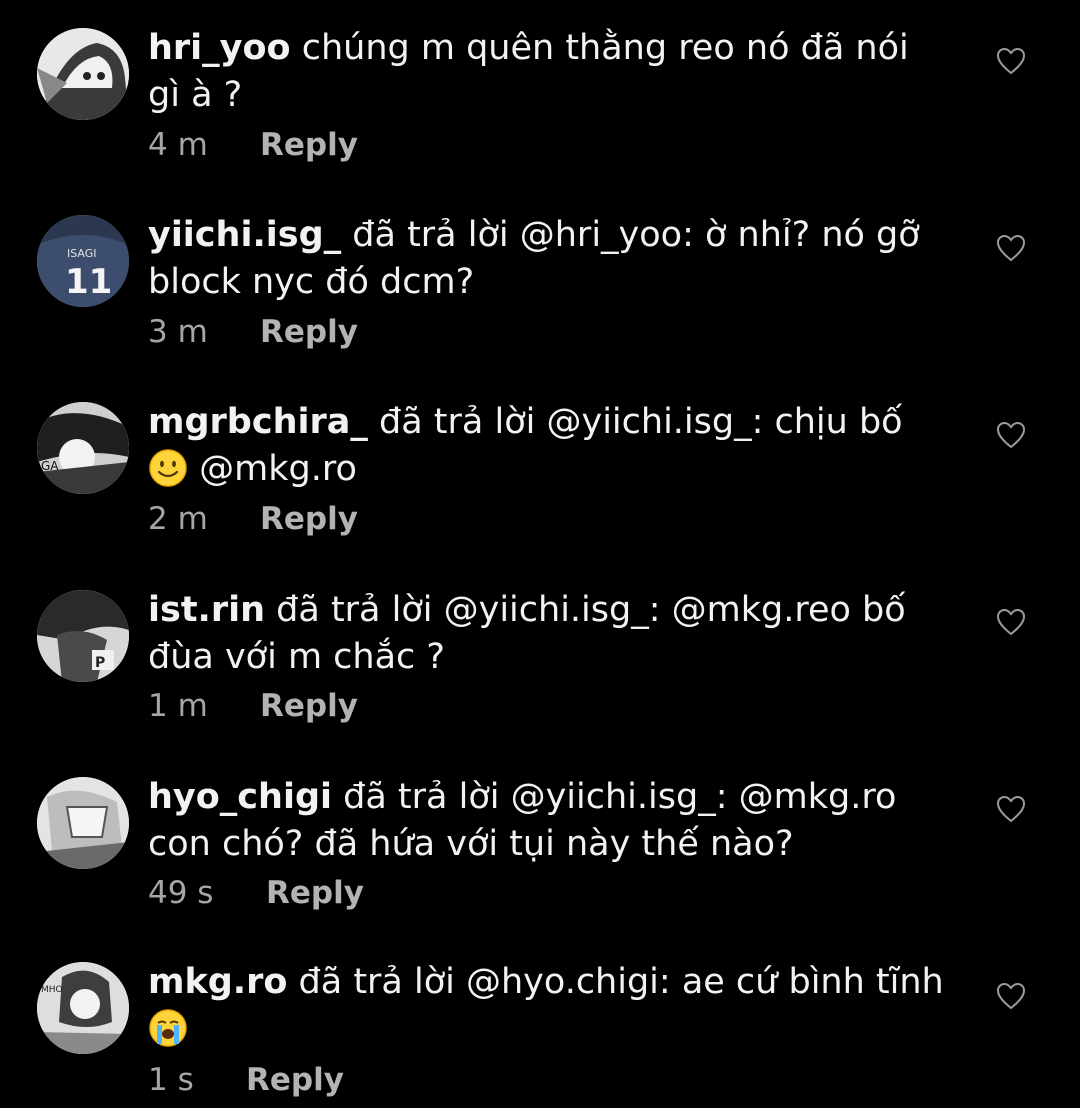  What do you see at coordinates (168, 1028) in the screenshot?
I see `loudly-crying-face-icon` at bounding box center [168, 1028].